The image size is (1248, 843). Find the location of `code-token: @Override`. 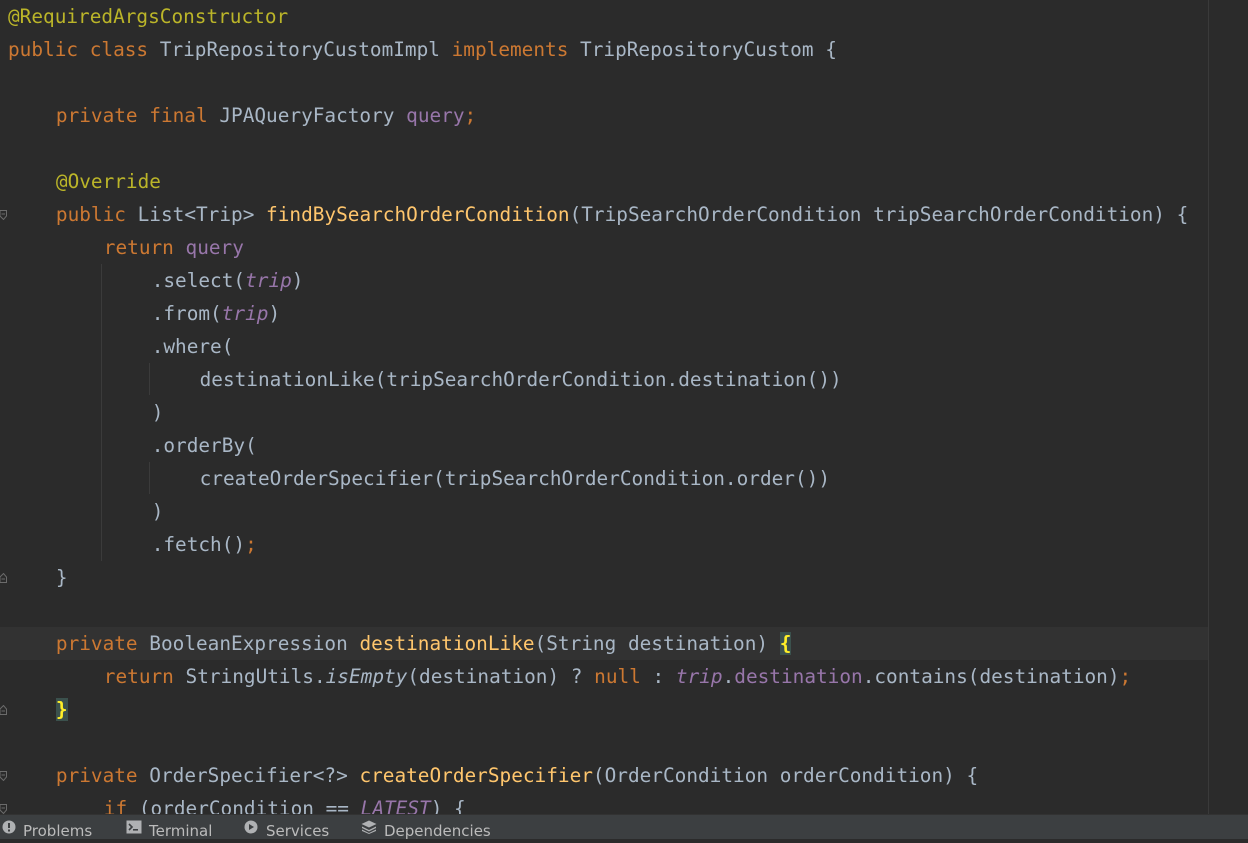

code-token: @Override is located at coordinates (108, 181).